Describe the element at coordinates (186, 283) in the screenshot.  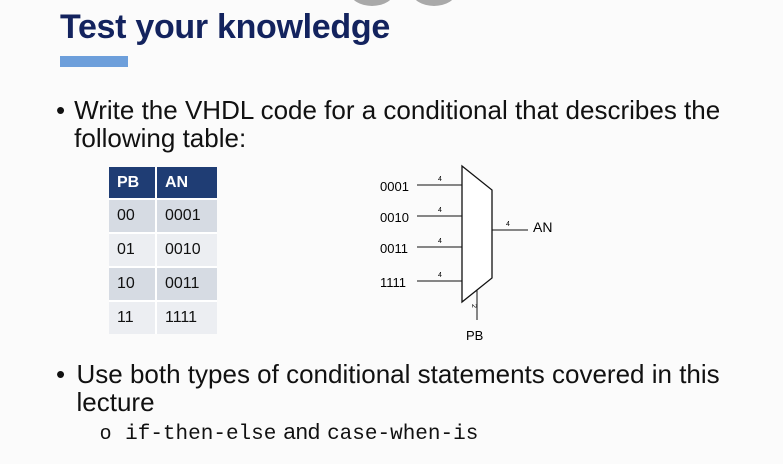
I see `cell-an: 0011` at that location.